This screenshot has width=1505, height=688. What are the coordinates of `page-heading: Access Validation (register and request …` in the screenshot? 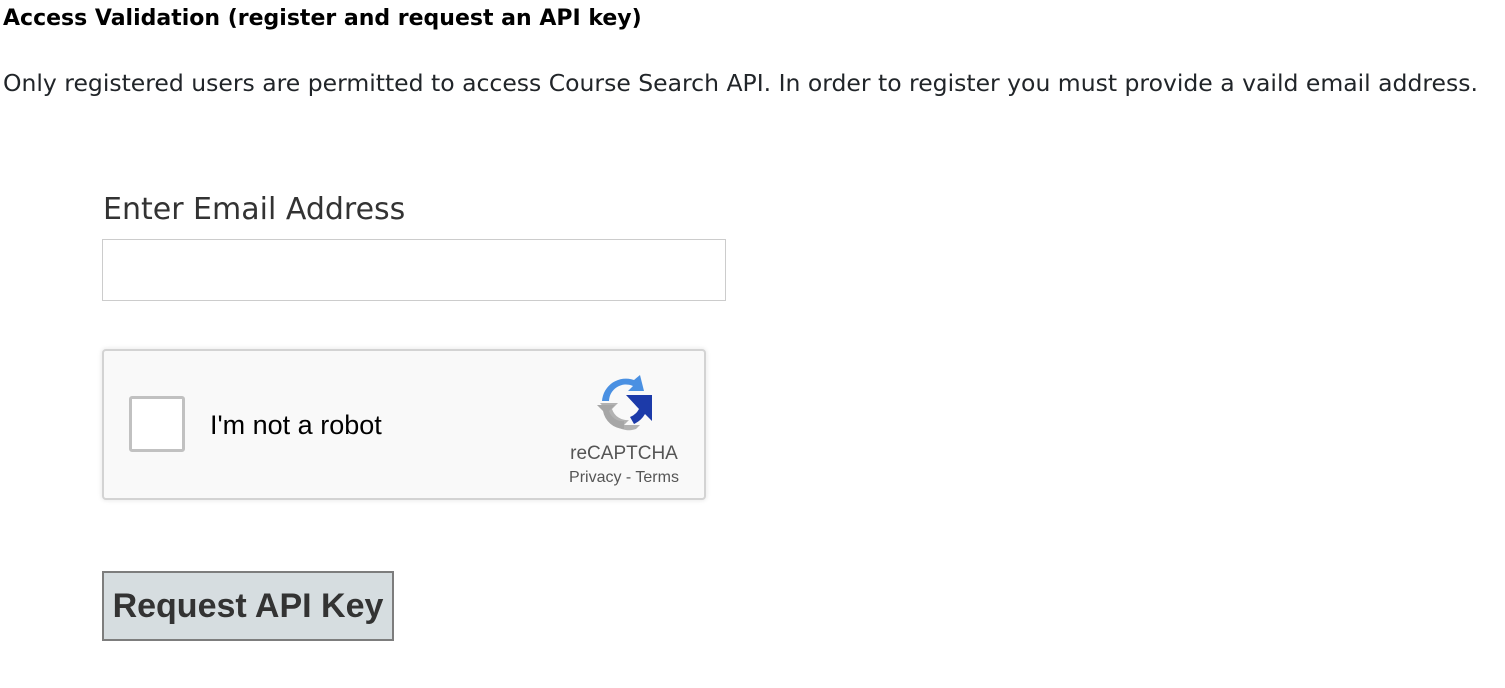 It's located at (322, 18).